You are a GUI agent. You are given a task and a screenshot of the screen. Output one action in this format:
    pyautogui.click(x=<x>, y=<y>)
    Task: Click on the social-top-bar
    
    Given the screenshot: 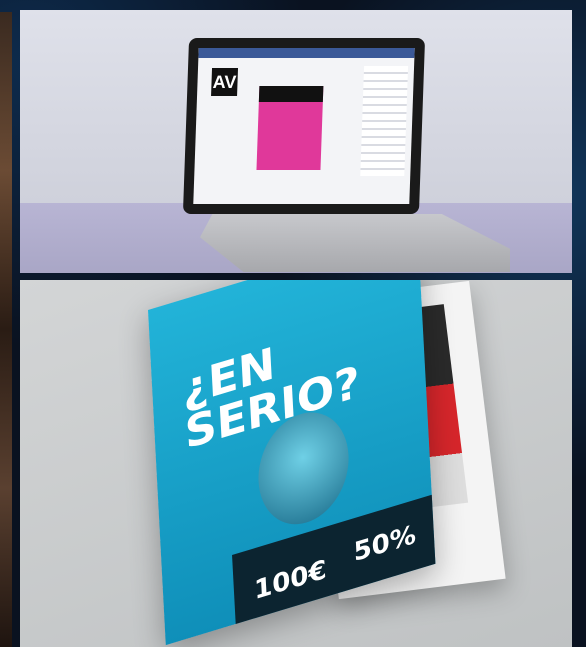 What is the action you would take?
    pyautogui.click(x=306, y=53)
    